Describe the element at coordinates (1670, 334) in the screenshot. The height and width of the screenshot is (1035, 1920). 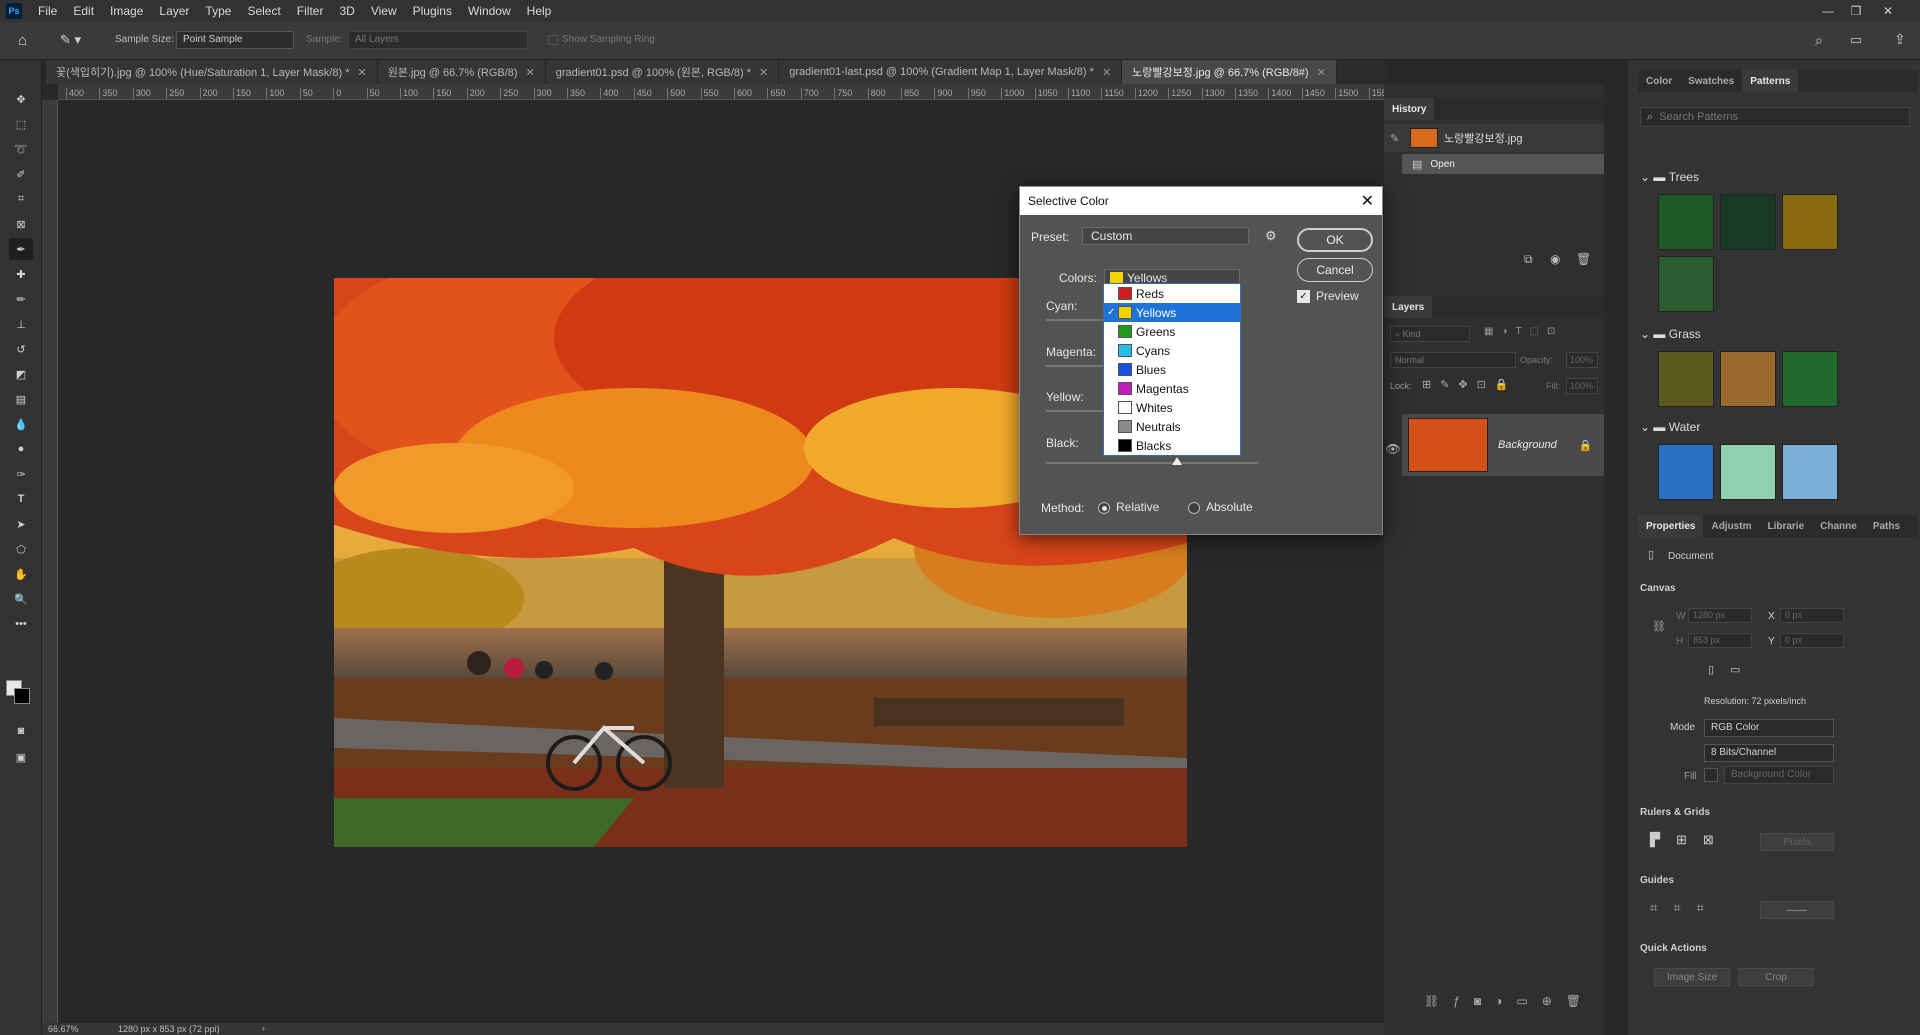
I see `pattern-group-grass: ⌄ ▬ Grass` at that location.